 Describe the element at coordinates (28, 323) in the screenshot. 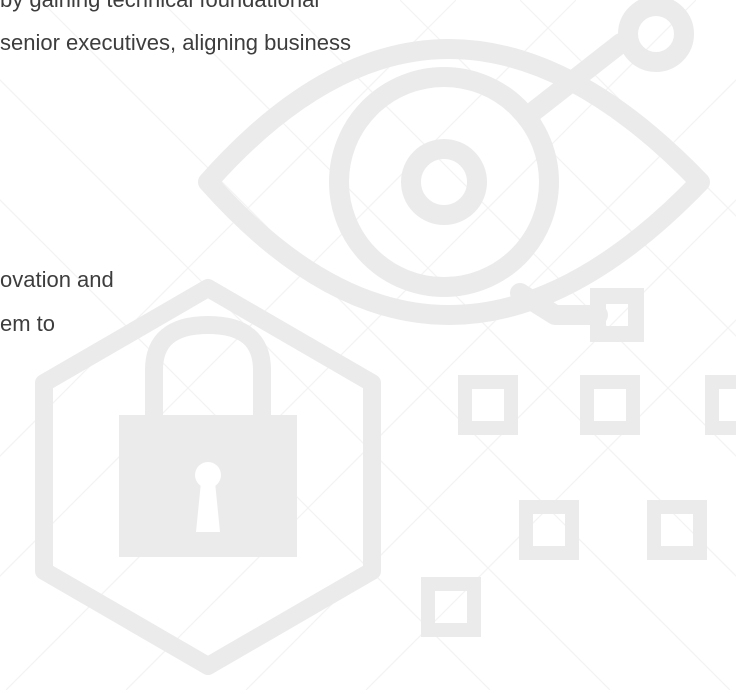

I see `body-text-line-4: em to` at that location.